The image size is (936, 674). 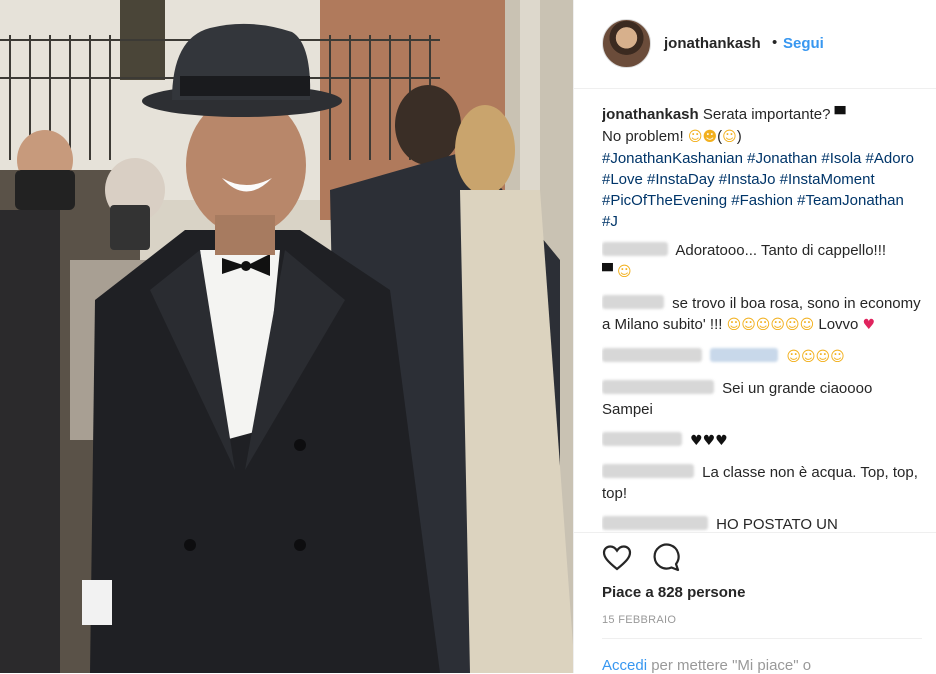 What do you see at coordinates (762, 483) in the screenshot?
I see `comment: La classe non è acqua. Top, top, top!` at bounding box center [762, 483].